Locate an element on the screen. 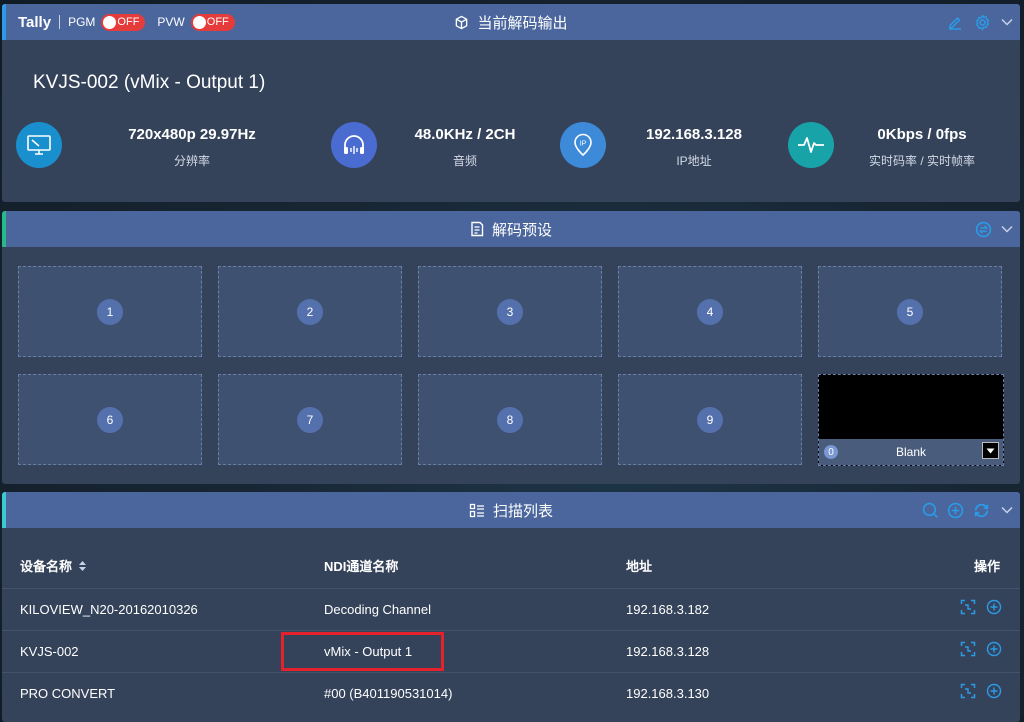 This screenshot has width=1024, height=722. preset-slot: 1 is located at coordinates (110, 311).